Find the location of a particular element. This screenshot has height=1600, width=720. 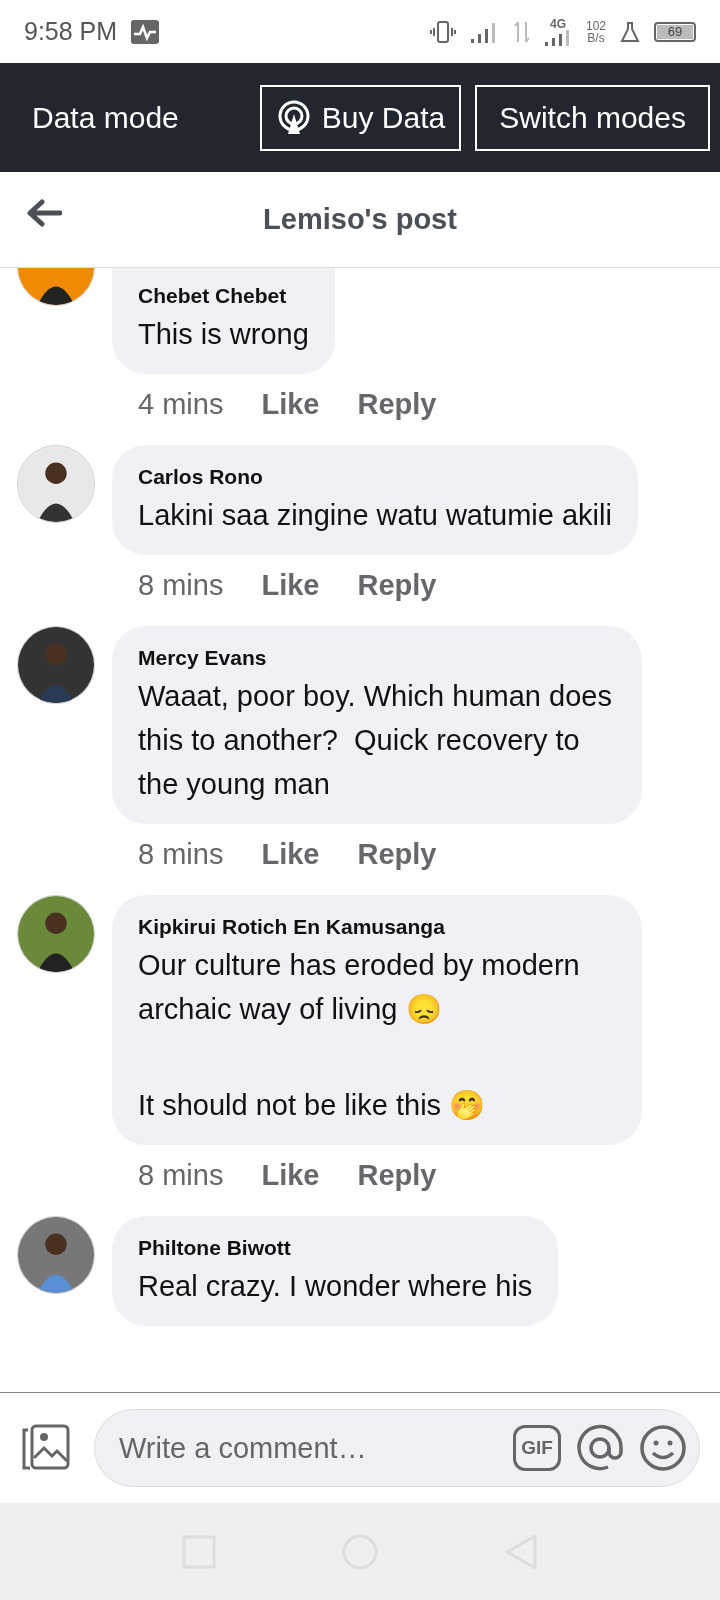

comment-author: Kipkirui Rotich En Kamusanga is located at coordinates (377, 927).